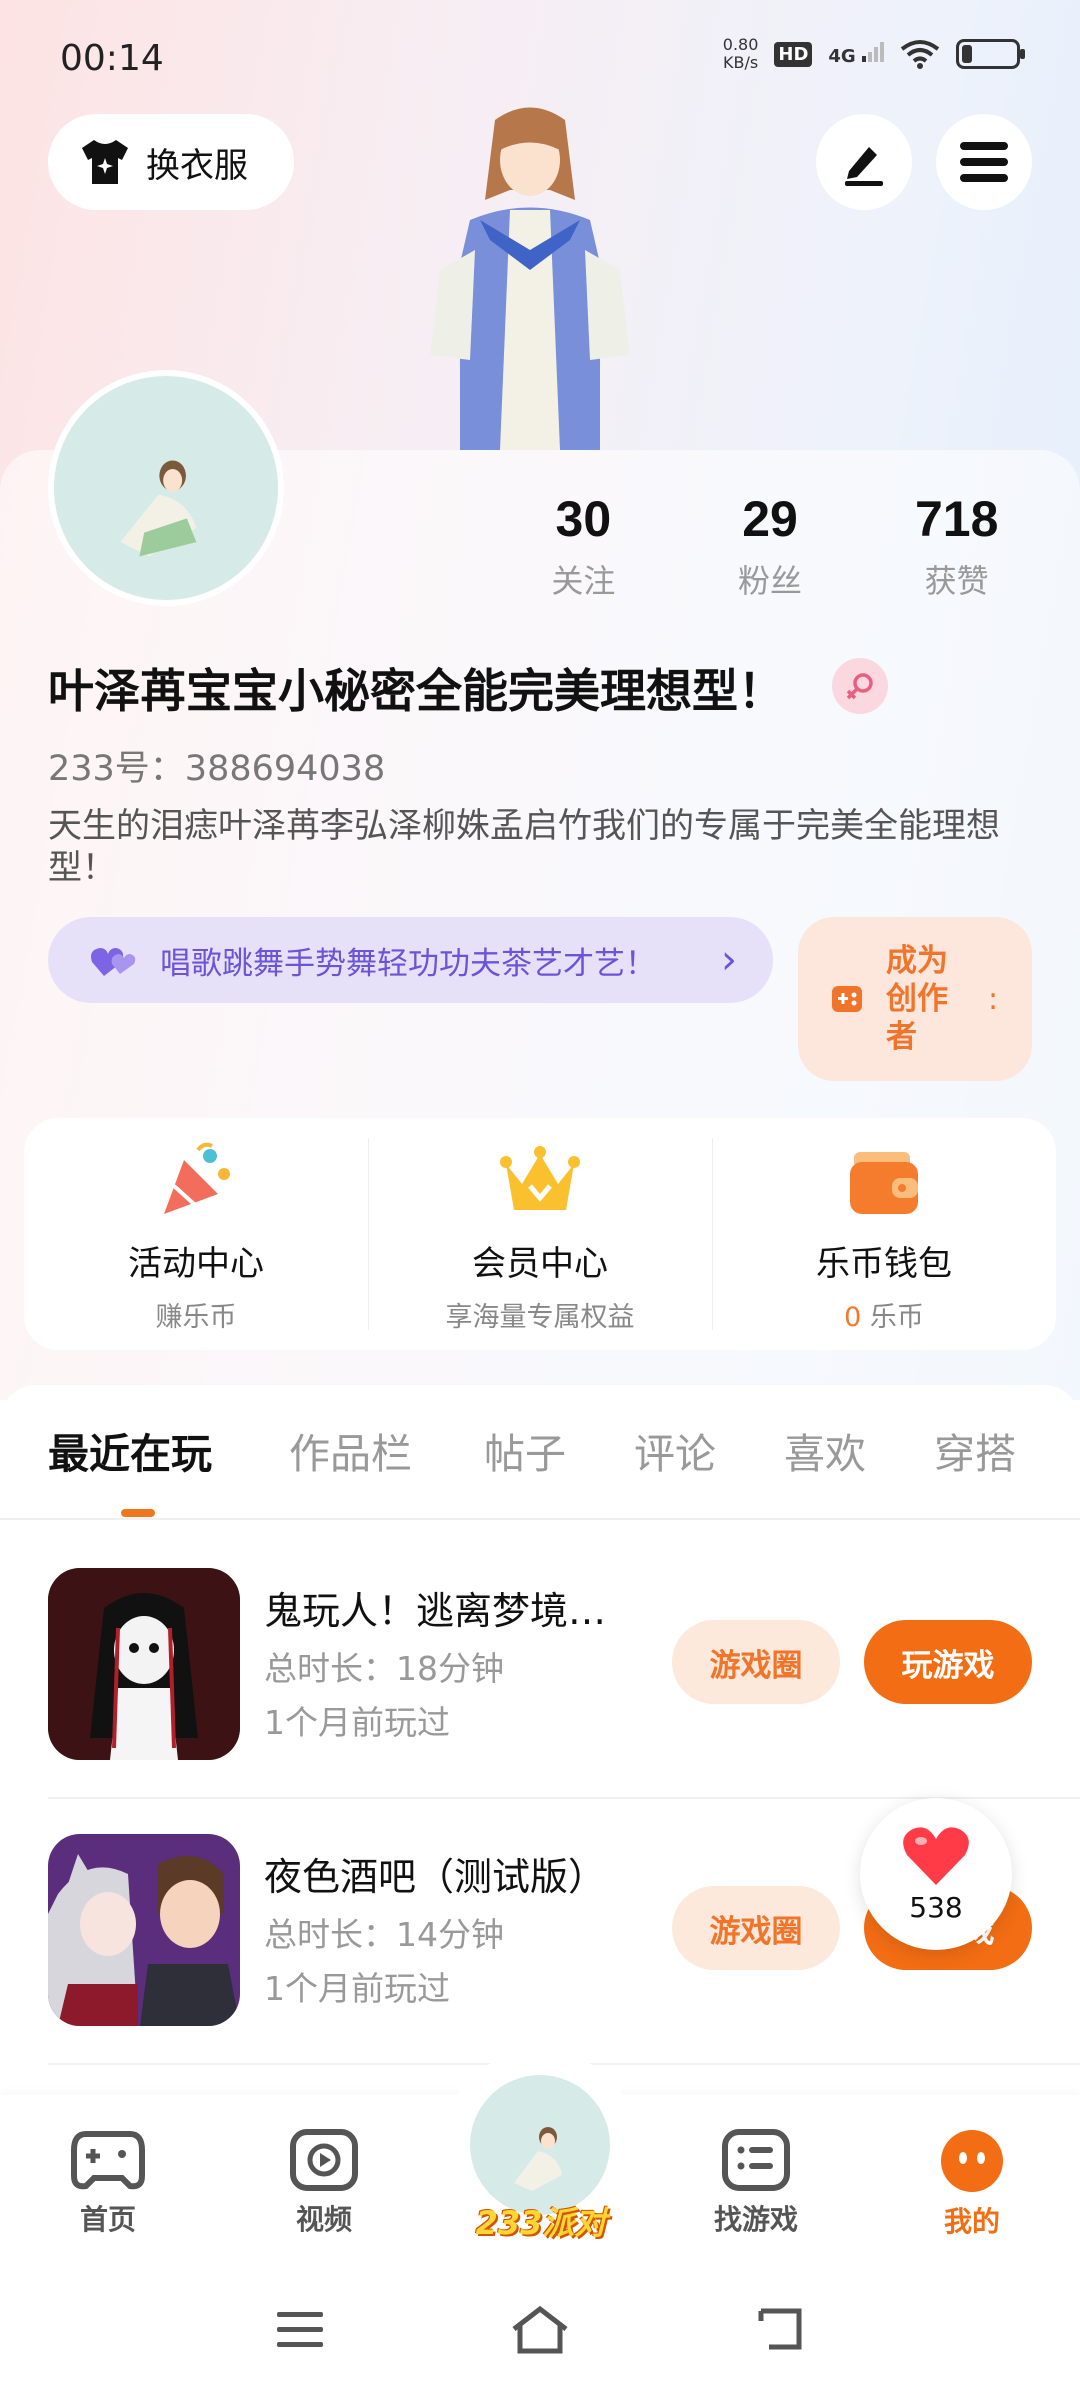 This screenshot has width=1080, height=2400. What do you see at coordinates (138, 1513) in the screenshot?
I see `tab-indicator` at bounding box center [138, 1513].